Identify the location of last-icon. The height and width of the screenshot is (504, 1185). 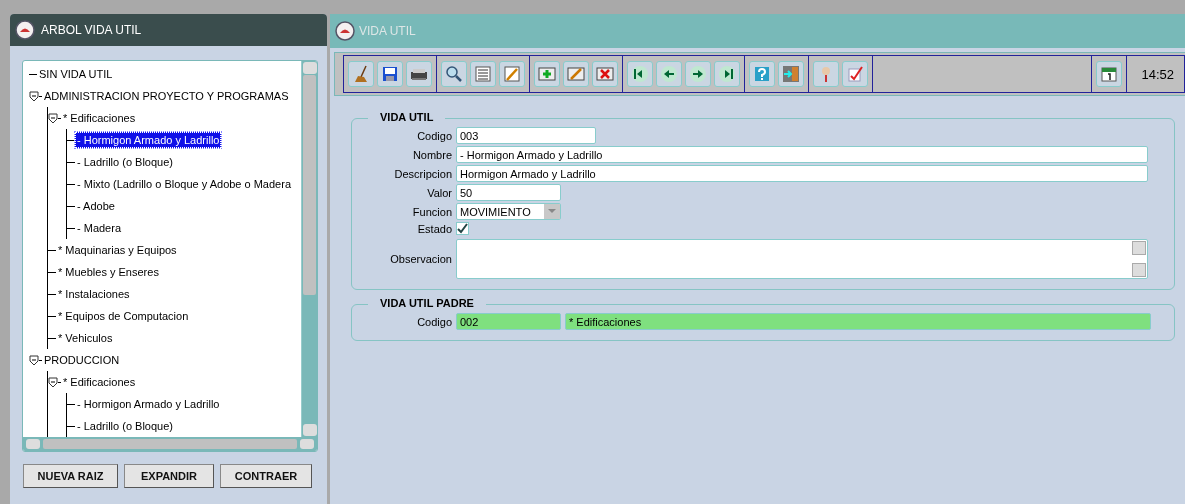
(727, 74).